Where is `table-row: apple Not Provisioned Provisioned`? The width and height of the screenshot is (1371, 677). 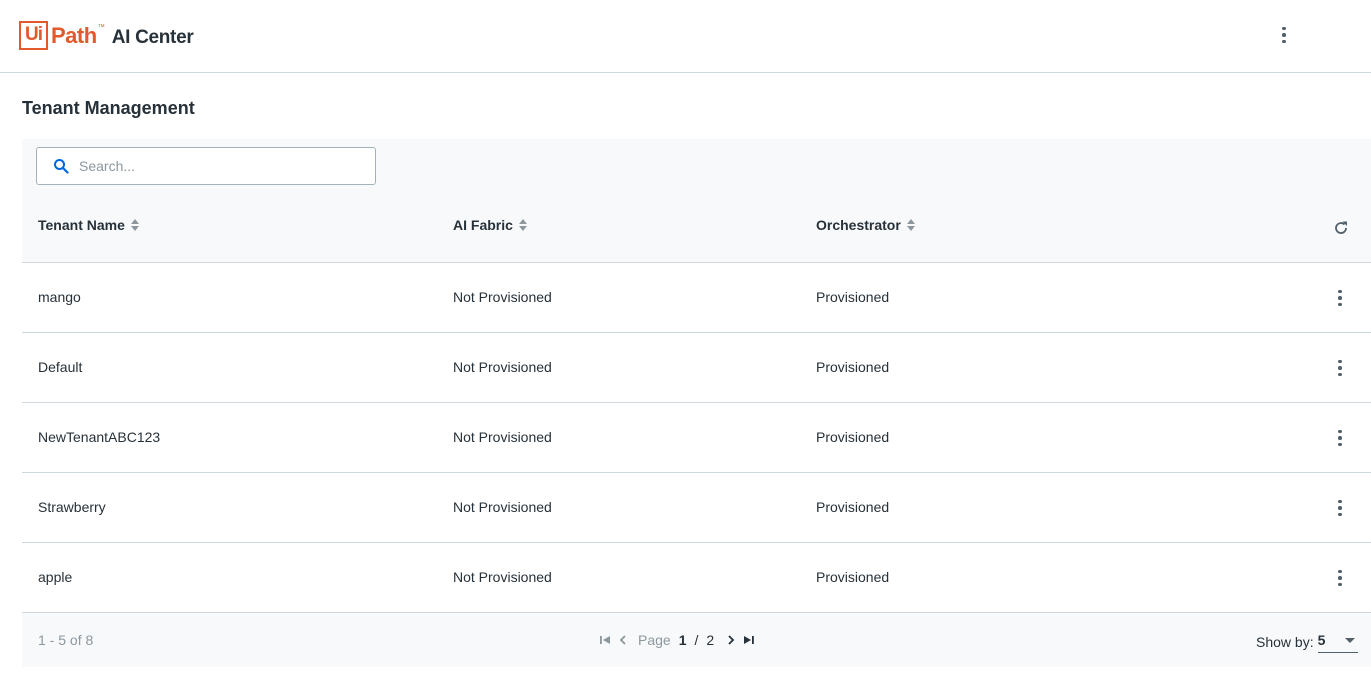
table-row: apple Not Provisioned Provisioned is located at coordinates (696, 578).